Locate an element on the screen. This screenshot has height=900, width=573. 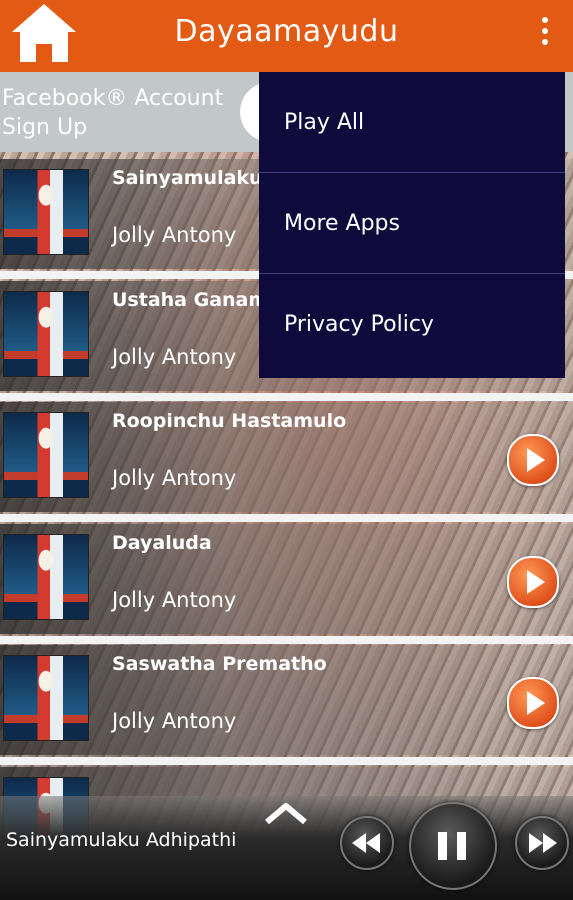
song-title: Sainyamulaku is located at coordinates (187, 178).